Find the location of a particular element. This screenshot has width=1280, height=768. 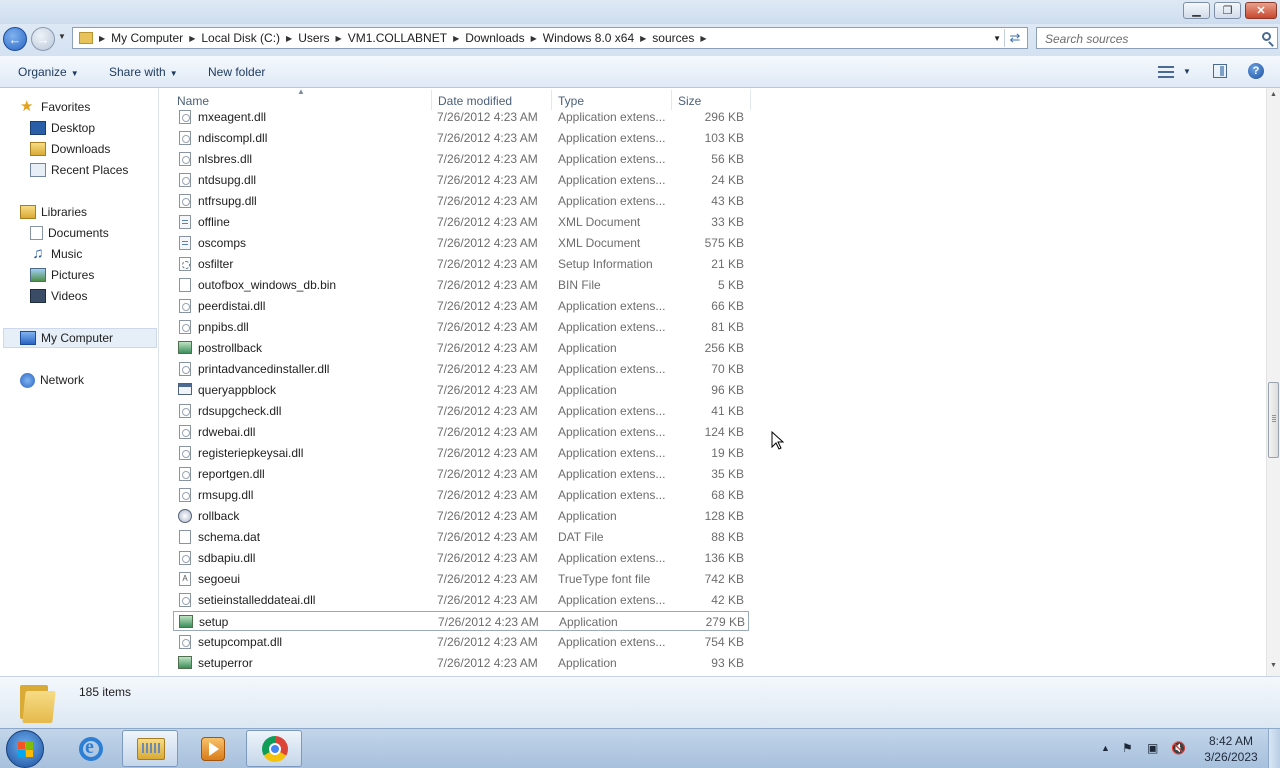

action-center-flag-icon: ⚑ is located at coordinates (1127, 748).